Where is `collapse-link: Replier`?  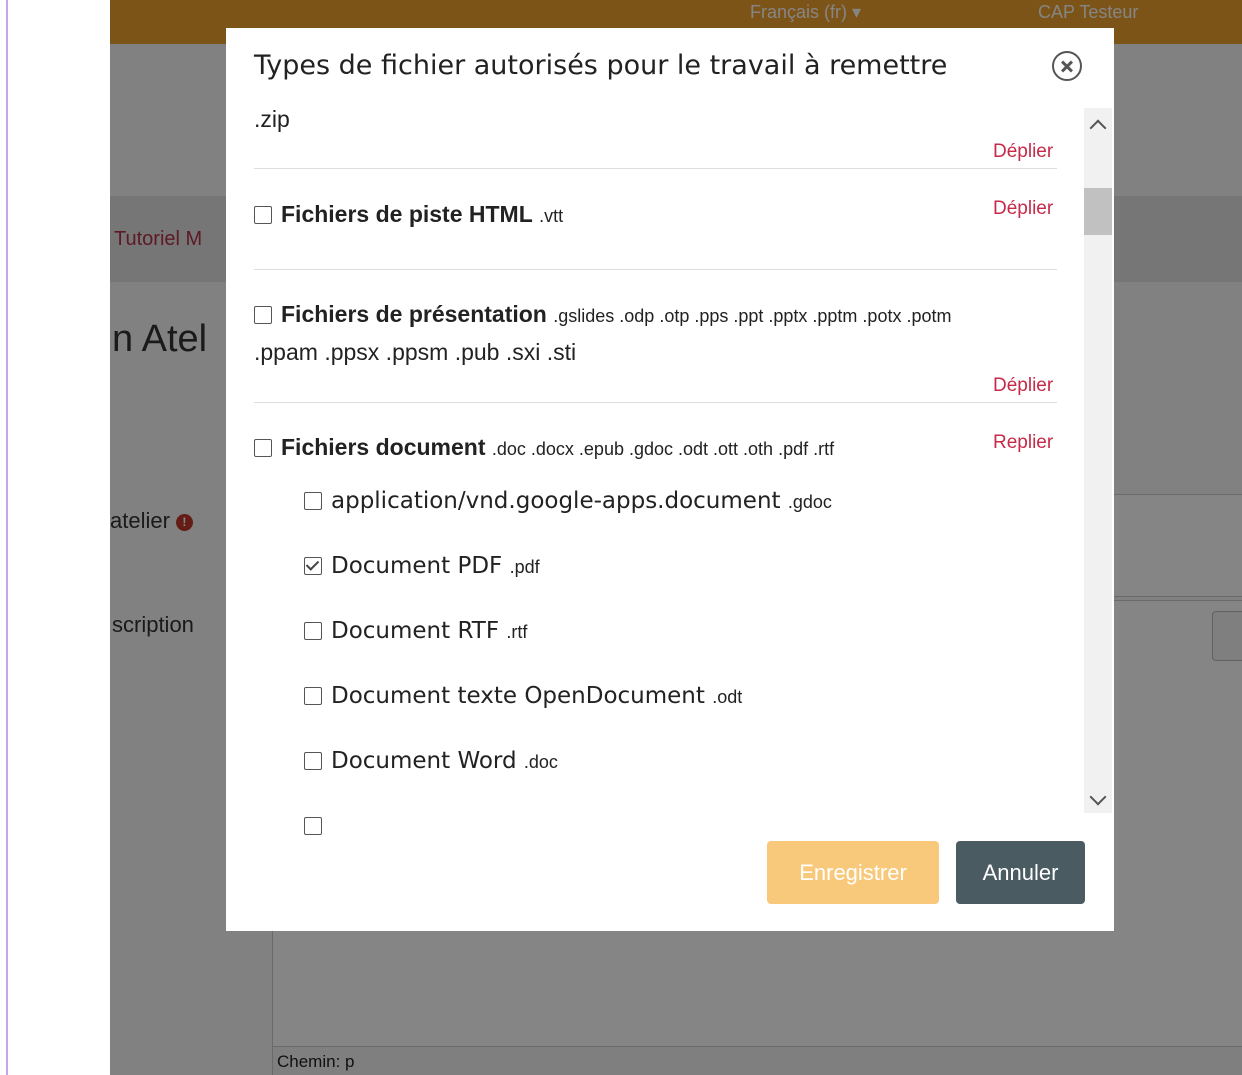 collapse-link: Replier is located at coordinates (1023, 443).